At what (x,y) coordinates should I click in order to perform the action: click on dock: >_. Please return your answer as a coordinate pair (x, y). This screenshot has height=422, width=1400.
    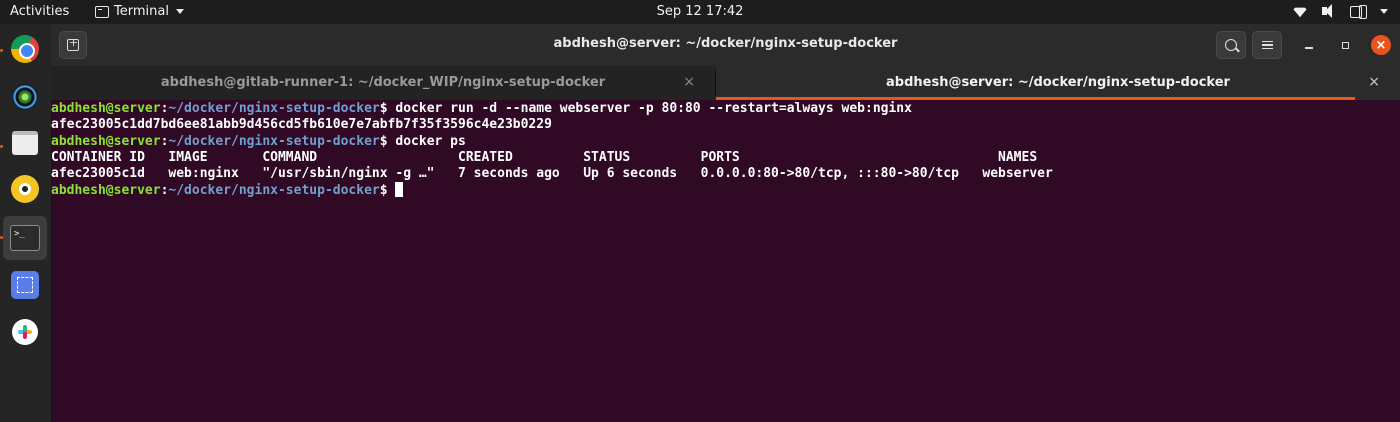
    Looking at the image, I should click on (25, 223).